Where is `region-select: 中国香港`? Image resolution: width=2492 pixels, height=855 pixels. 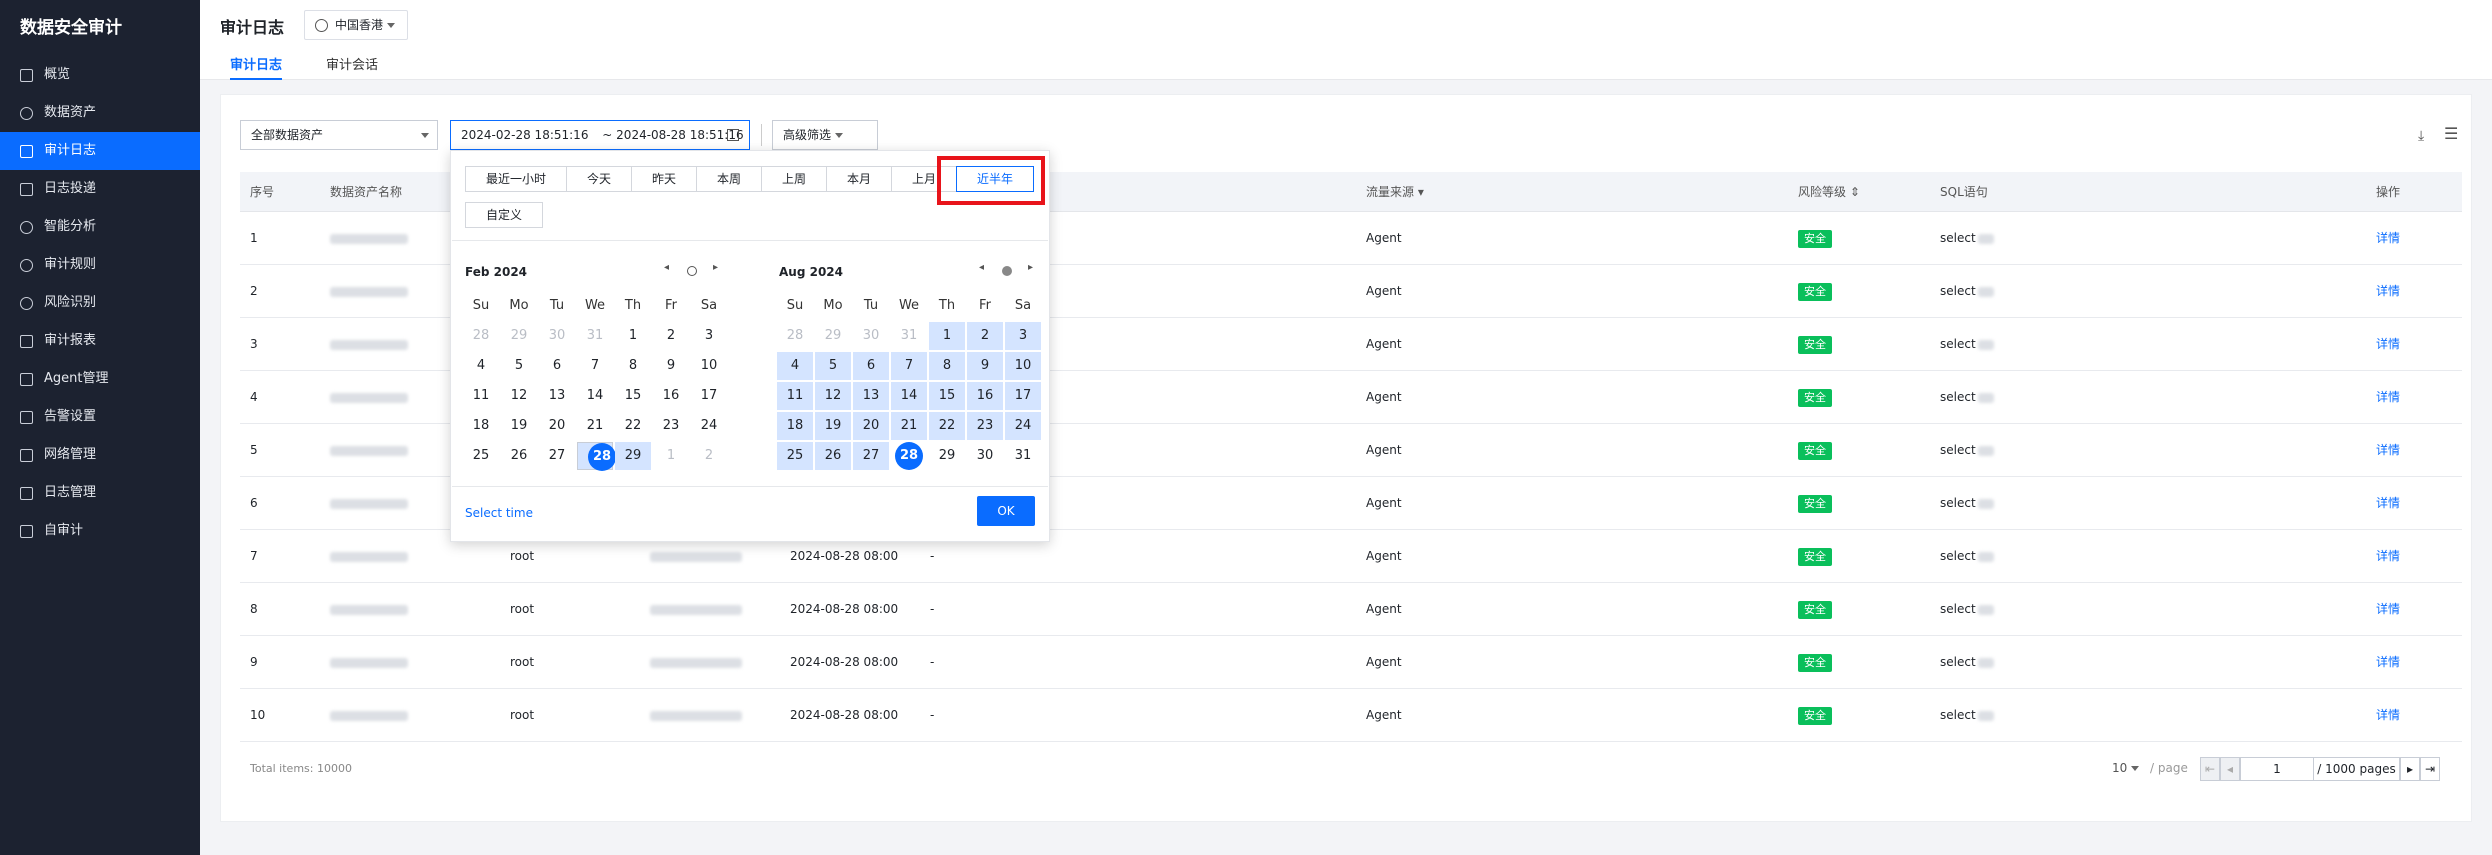 region-select: 中国香港 is located at coordinates (356, 25).